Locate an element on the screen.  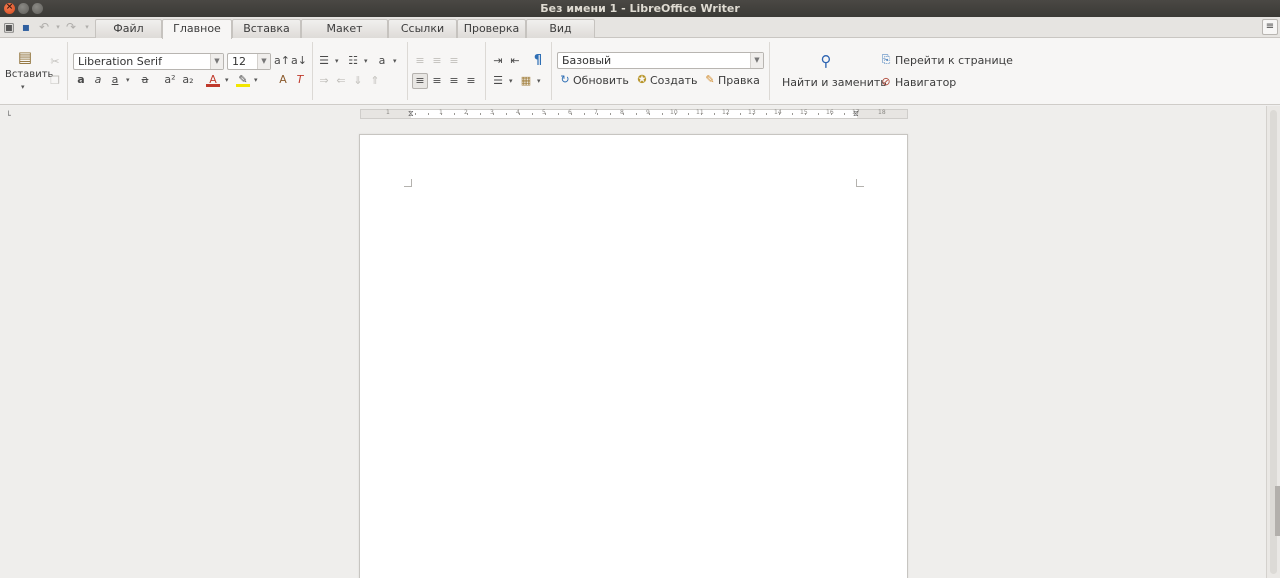
ruler-number: 15 is located at coordinates (804, 112).